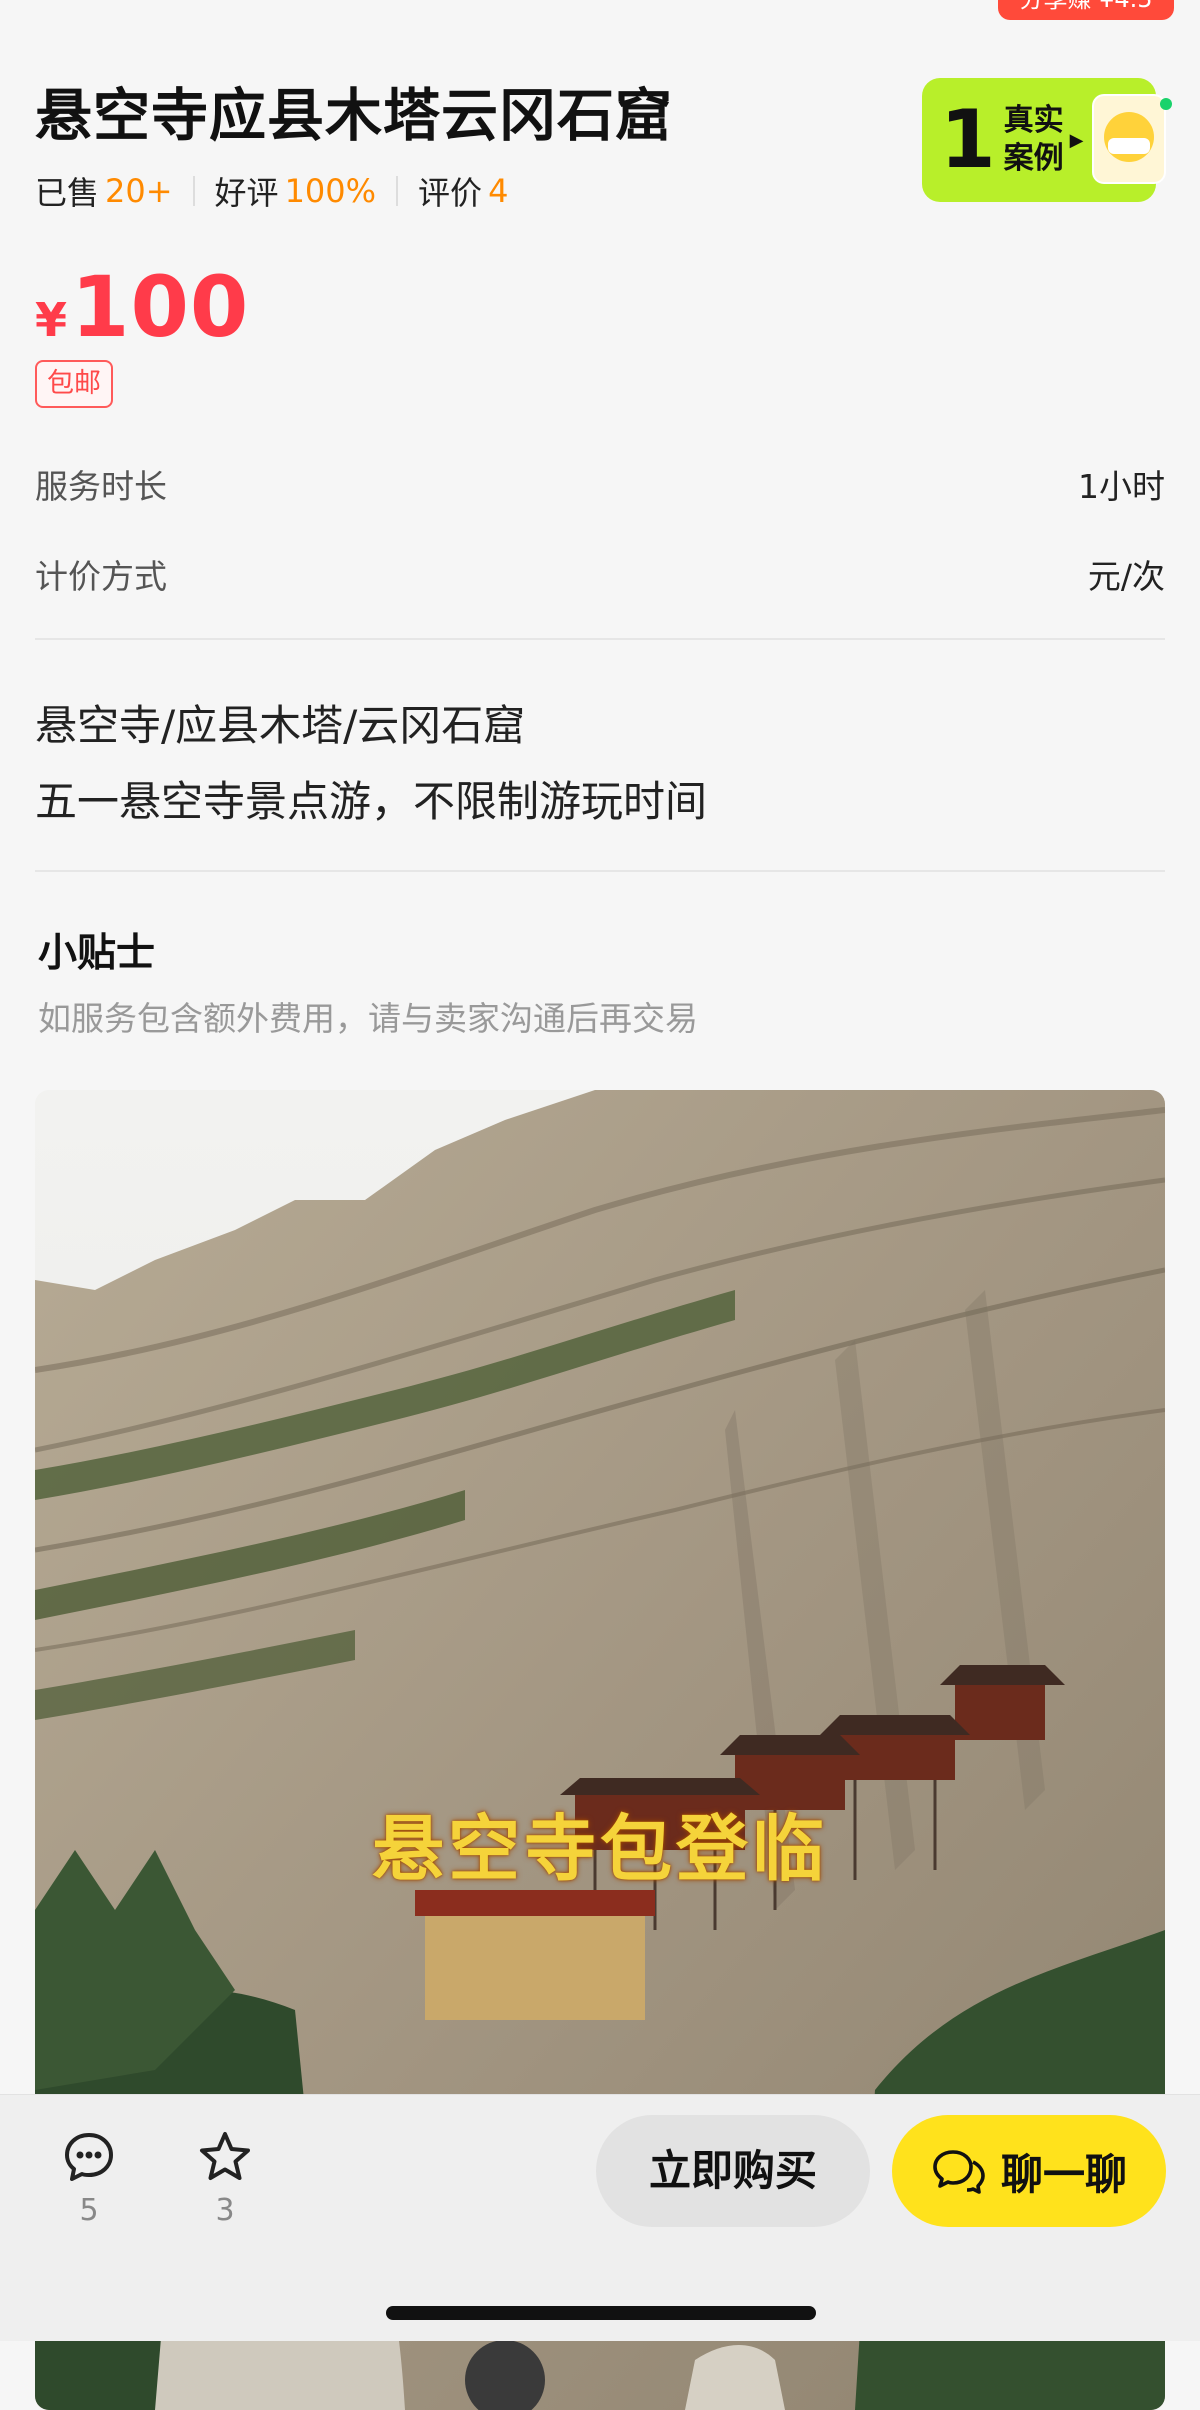  I want to click on product-title: 悬空寺应县木塔云冈石窟, so click(354, 116).